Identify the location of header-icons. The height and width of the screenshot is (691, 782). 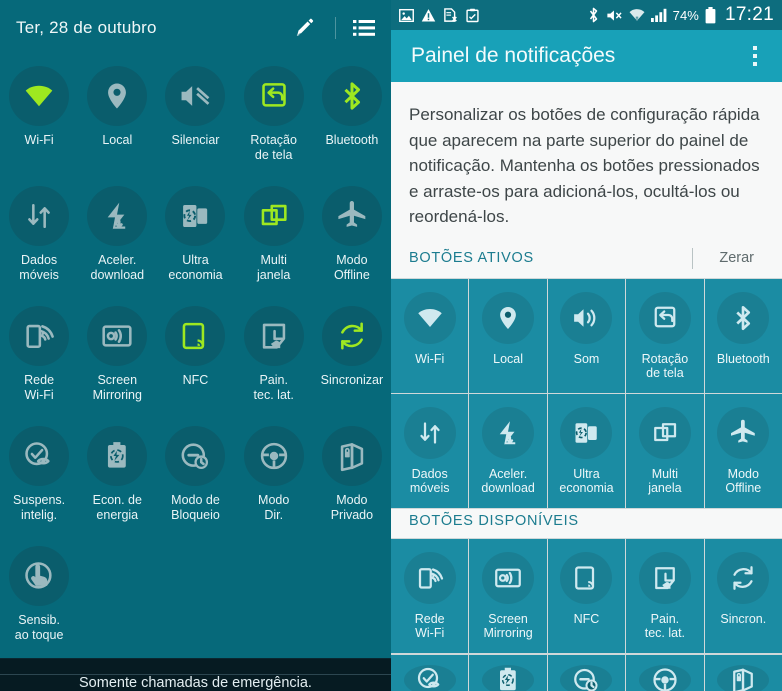
(333, 28).